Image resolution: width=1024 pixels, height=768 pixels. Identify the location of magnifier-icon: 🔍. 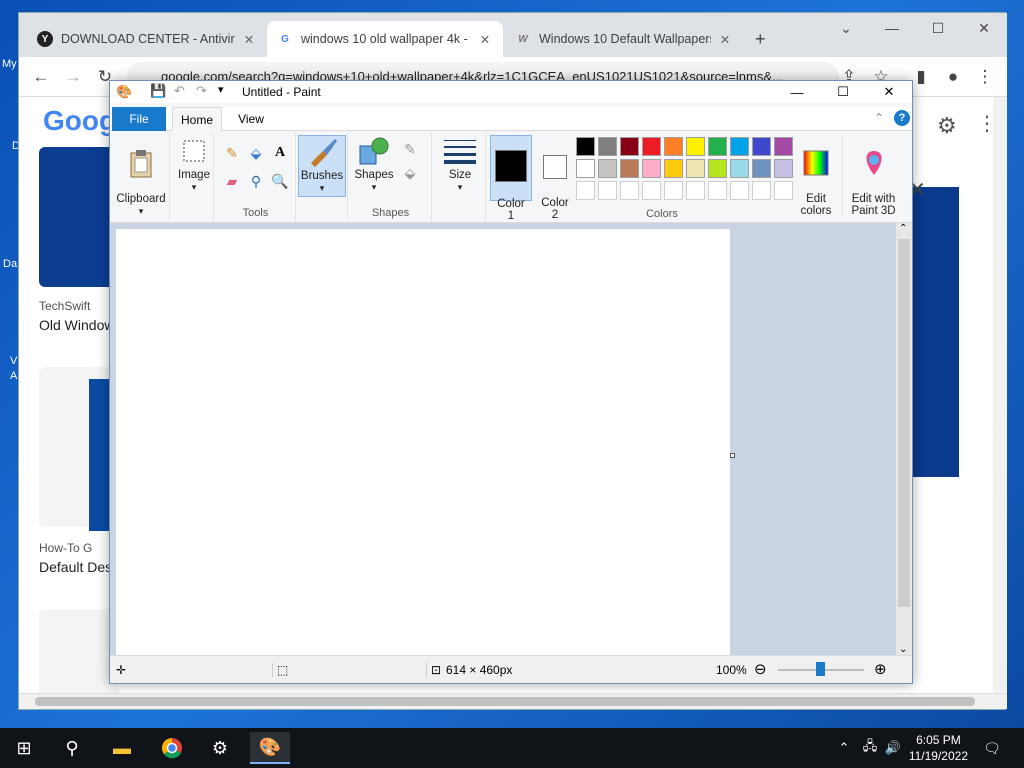
(280, 181).